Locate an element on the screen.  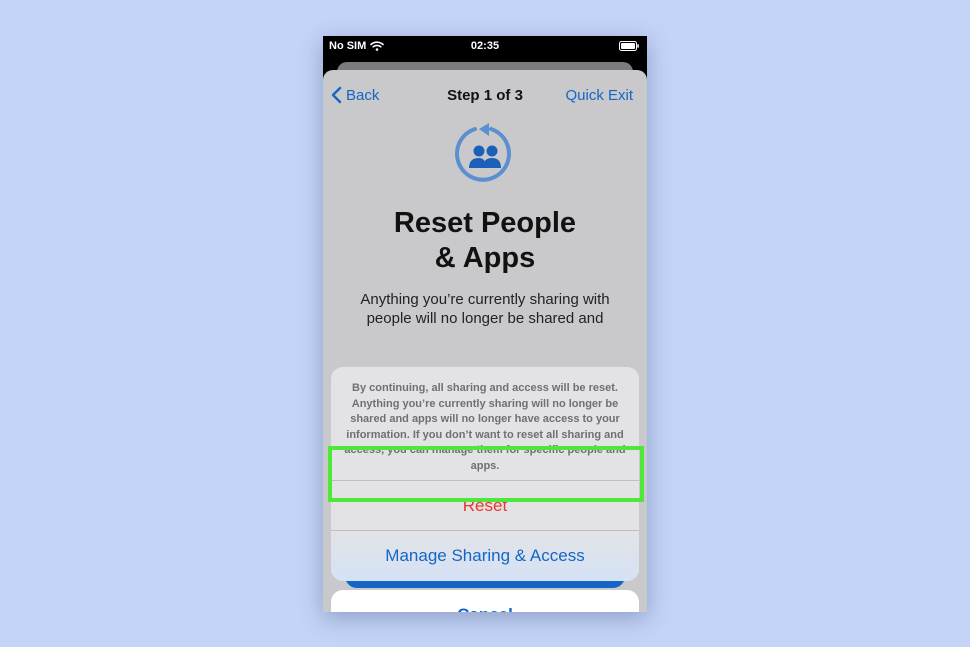
status-bar: No SIM 02:35 is located at coordinates (485, 47).